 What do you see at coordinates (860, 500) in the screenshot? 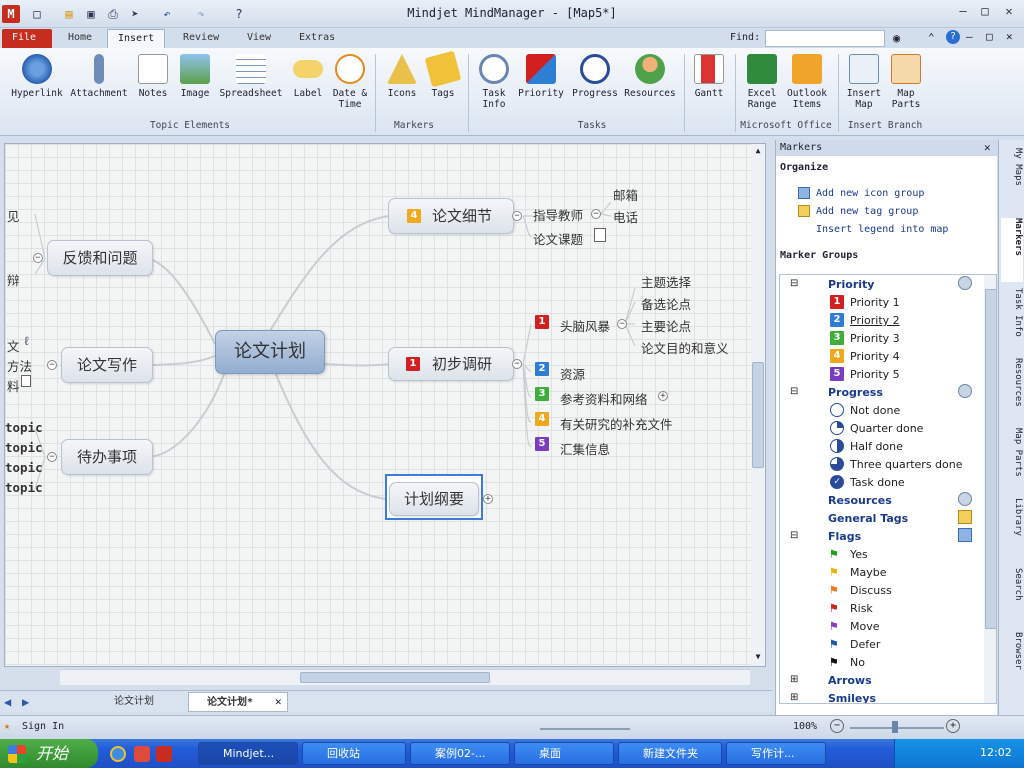
I see `group-resources: Resources` at bounding box center [860, 500].